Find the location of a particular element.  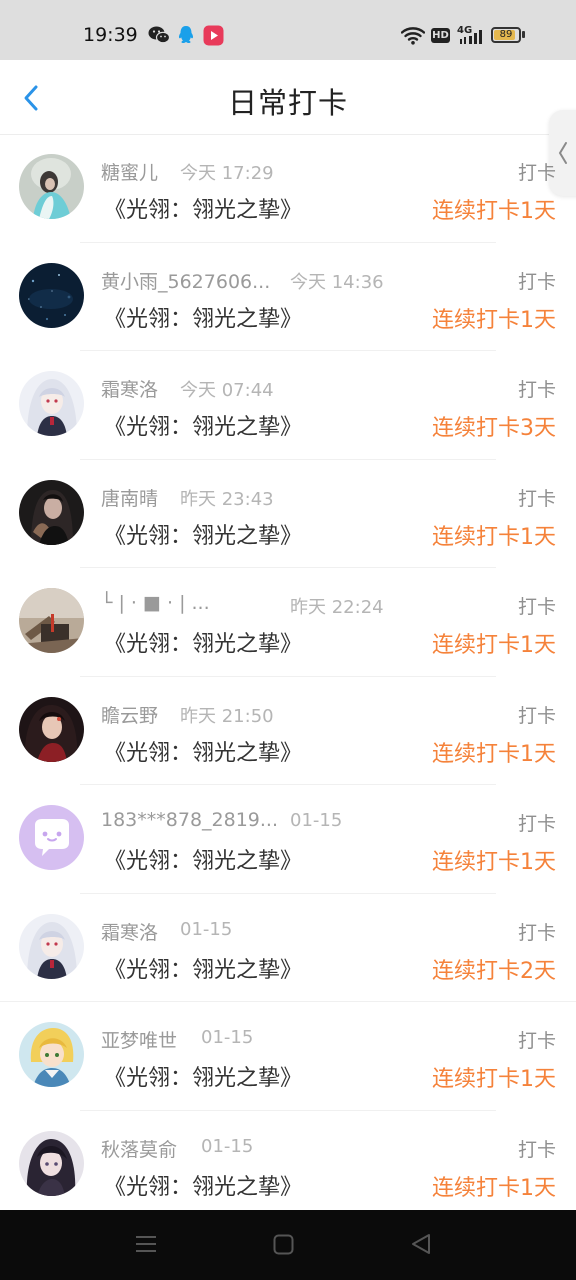

hd-badge: HD is located at coordinates (440, 35).